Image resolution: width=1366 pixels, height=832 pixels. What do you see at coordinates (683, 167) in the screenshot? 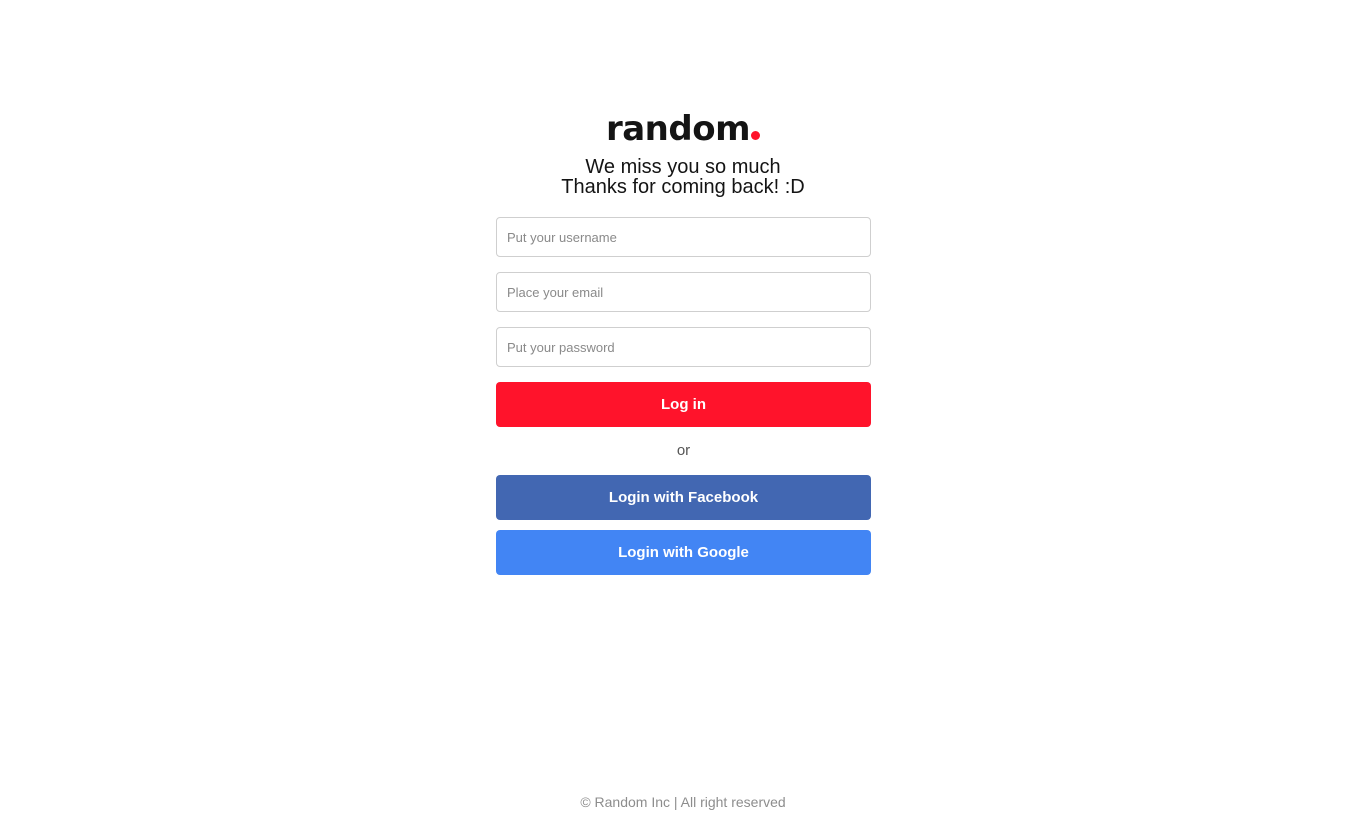
I see `greeting-line-1: We miss you so much` at bounding box center [683, 167].